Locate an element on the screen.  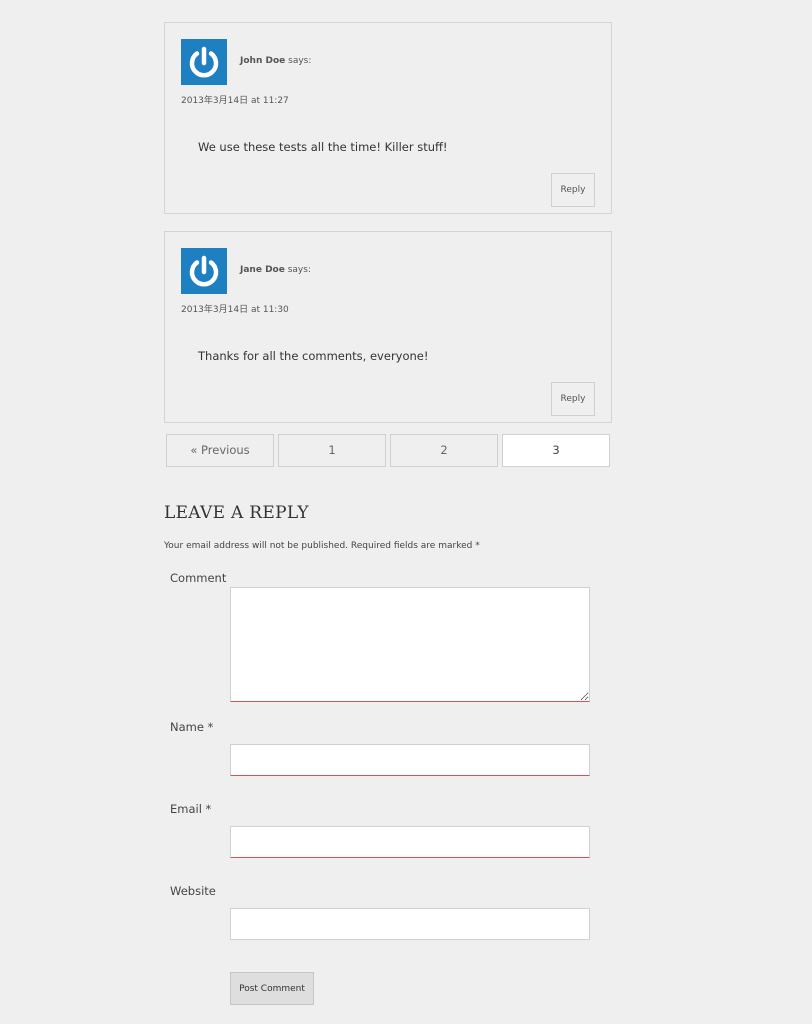
name-label: Name * is located at coordinates (192, 727).